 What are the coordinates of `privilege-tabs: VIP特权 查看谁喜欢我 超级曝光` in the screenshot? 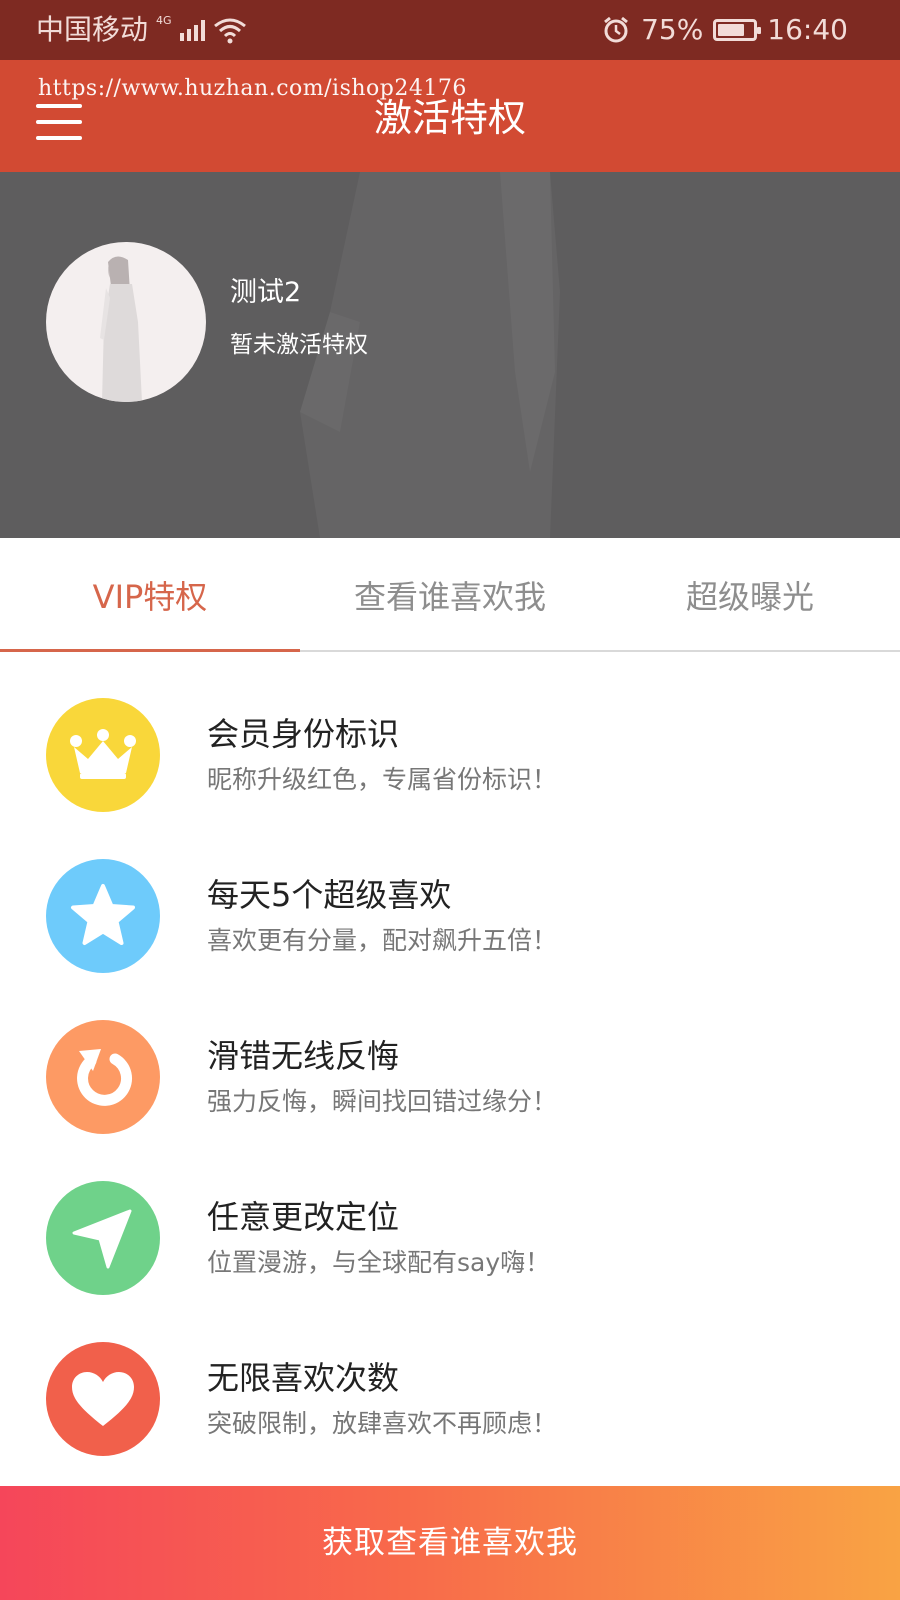 It's located at (450, 595).